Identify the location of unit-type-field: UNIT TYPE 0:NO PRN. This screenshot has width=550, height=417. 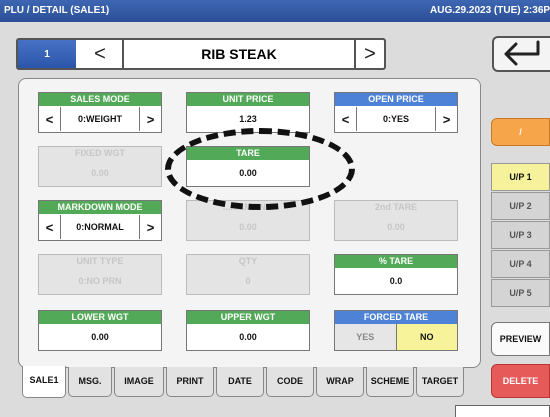
(100, 274).